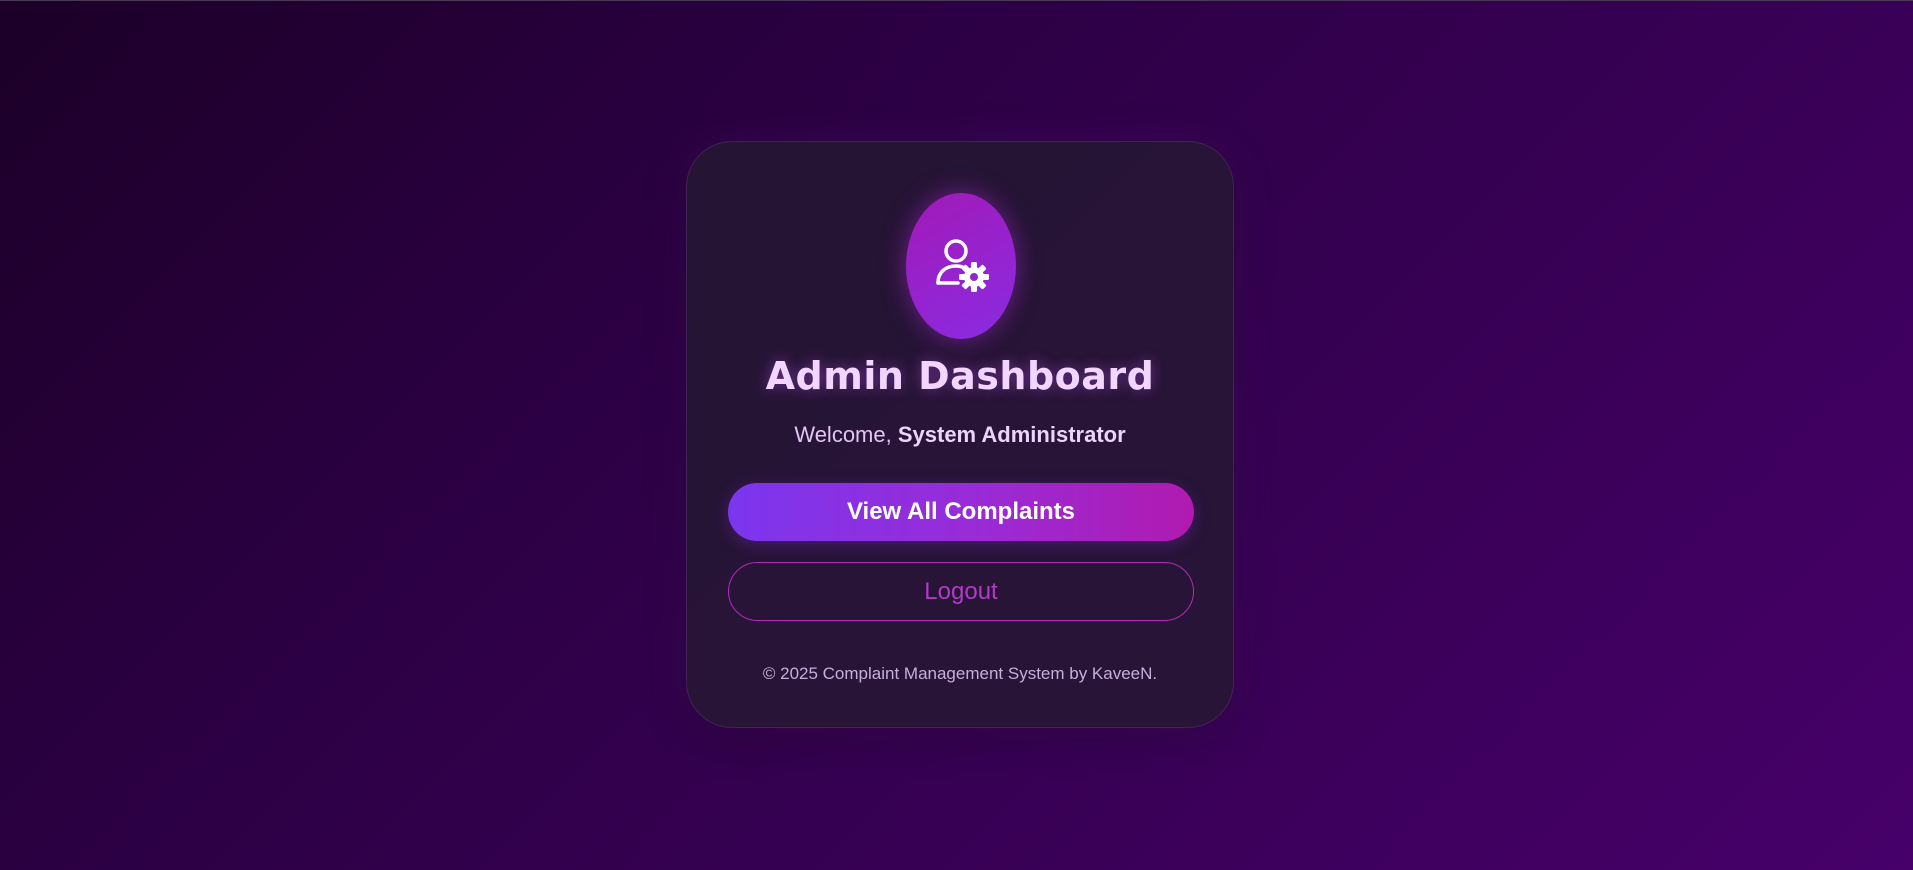 The image size is (1913, 870). I want to click on logout-button: Logout, so click(961, 591).